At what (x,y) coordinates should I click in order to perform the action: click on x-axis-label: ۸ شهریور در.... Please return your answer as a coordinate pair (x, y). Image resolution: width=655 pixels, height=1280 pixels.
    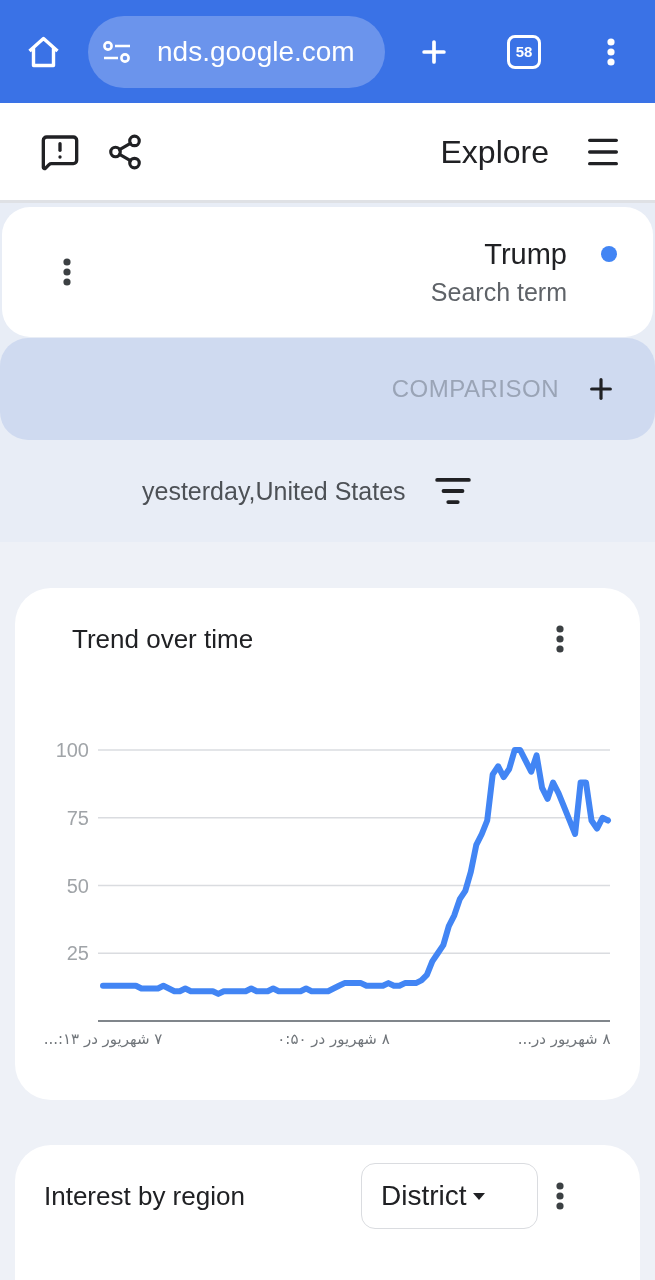
    Looking at the image, I should click on (564, 1039).